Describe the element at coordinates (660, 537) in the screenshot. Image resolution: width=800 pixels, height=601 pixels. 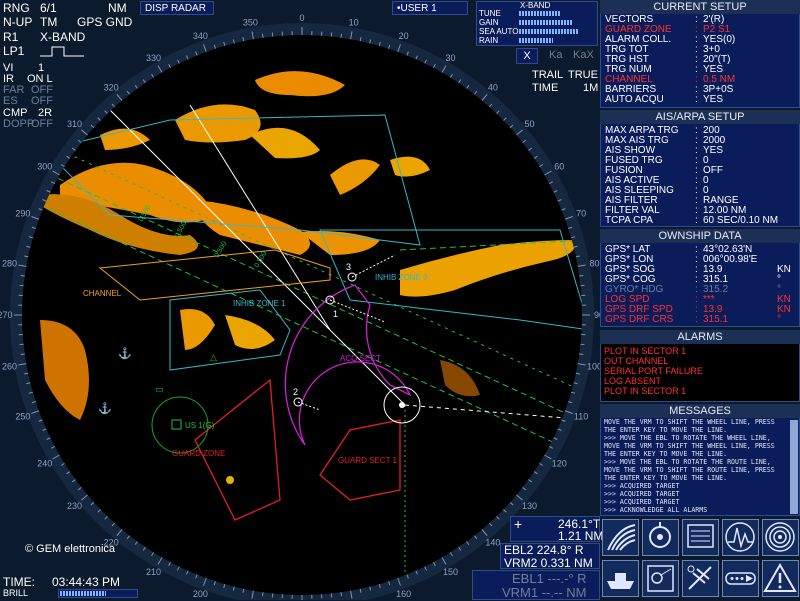
I see `ownship-icon` at that location.